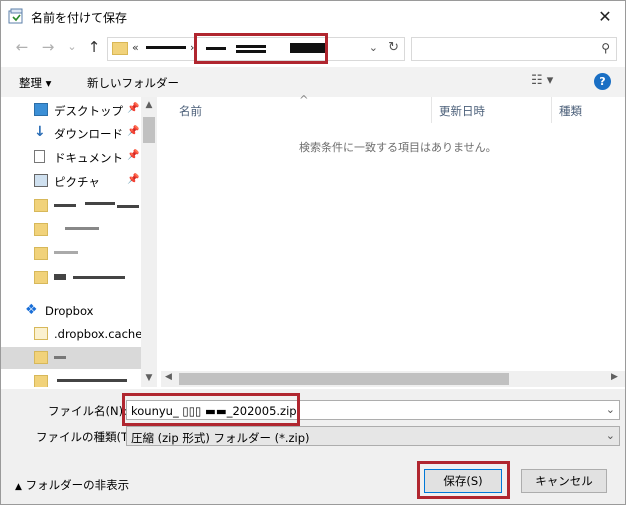 The height and width of the screenshot is (505, 626). I want to click on sidebar-item-pictures: ピクチャ 📌, so click(71, 181).